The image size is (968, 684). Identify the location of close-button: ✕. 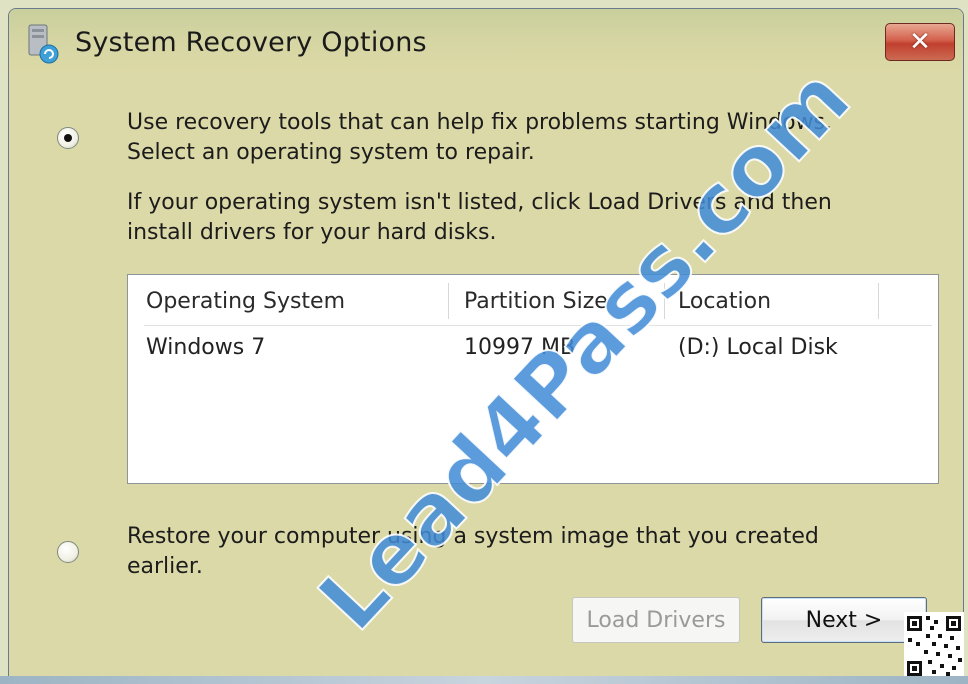
(920, 42).